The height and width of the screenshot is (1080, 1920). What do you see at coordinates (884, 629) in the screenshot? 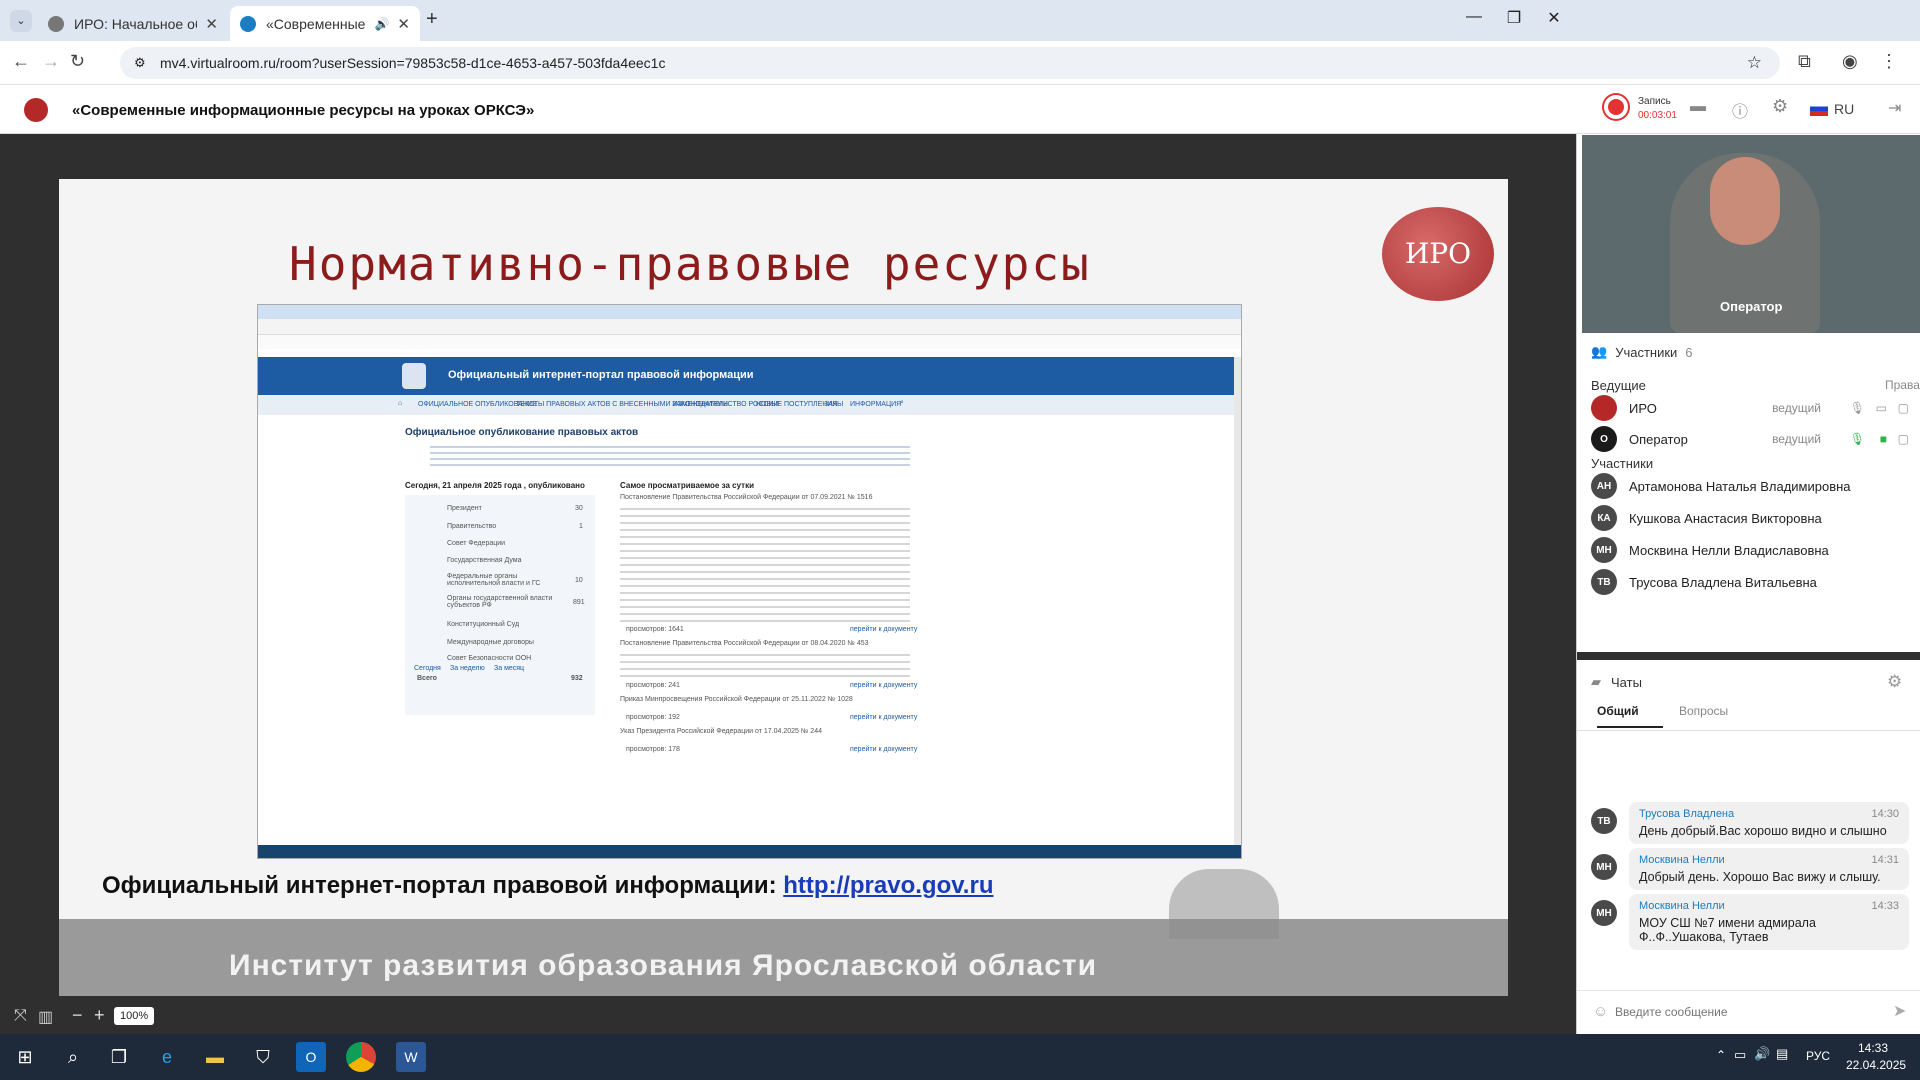
I see `popular-item-link: перейти к документу` at bounding box center [884, 629].